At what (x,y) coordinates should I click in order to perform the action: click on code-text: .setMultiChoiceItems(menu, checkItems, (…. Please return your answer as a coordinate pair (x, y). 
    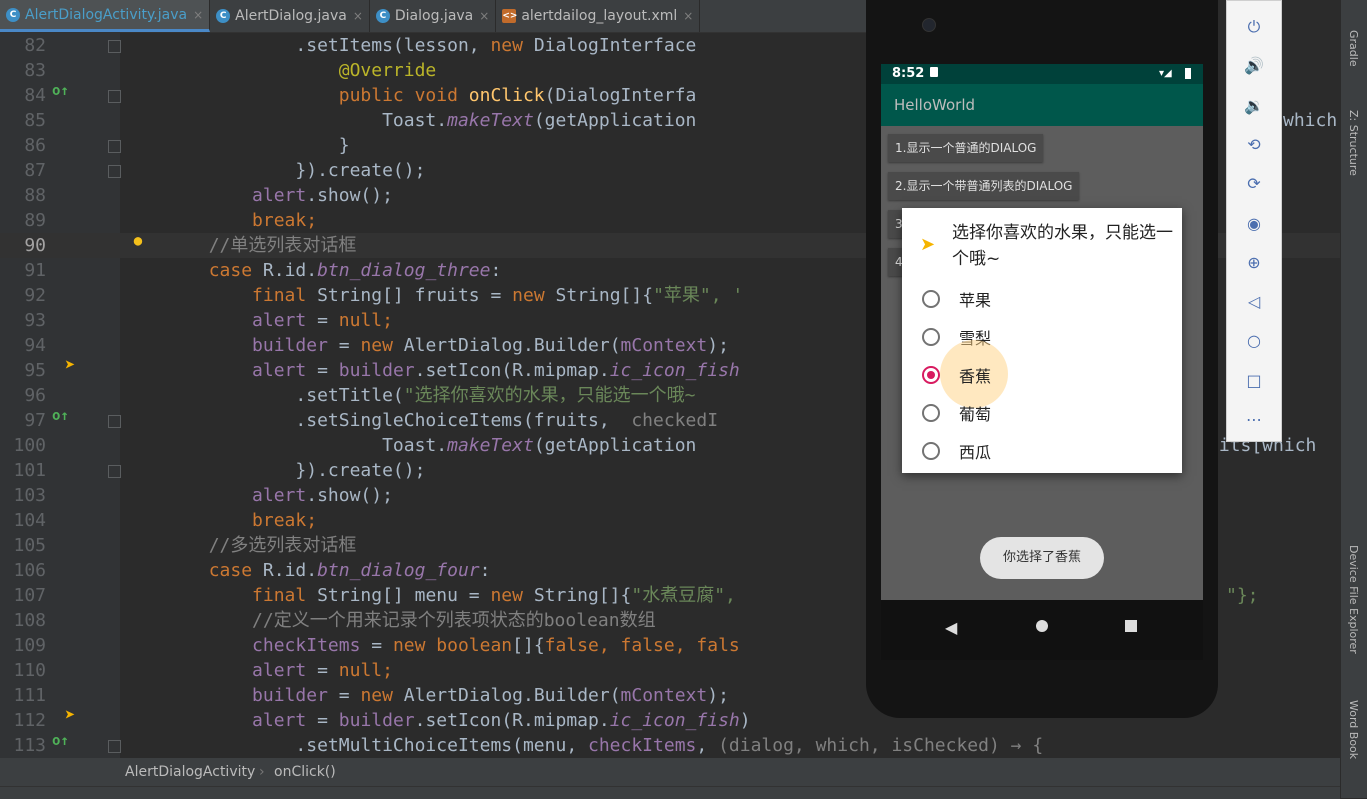
    Looking at the image, I should click on (583, 745).